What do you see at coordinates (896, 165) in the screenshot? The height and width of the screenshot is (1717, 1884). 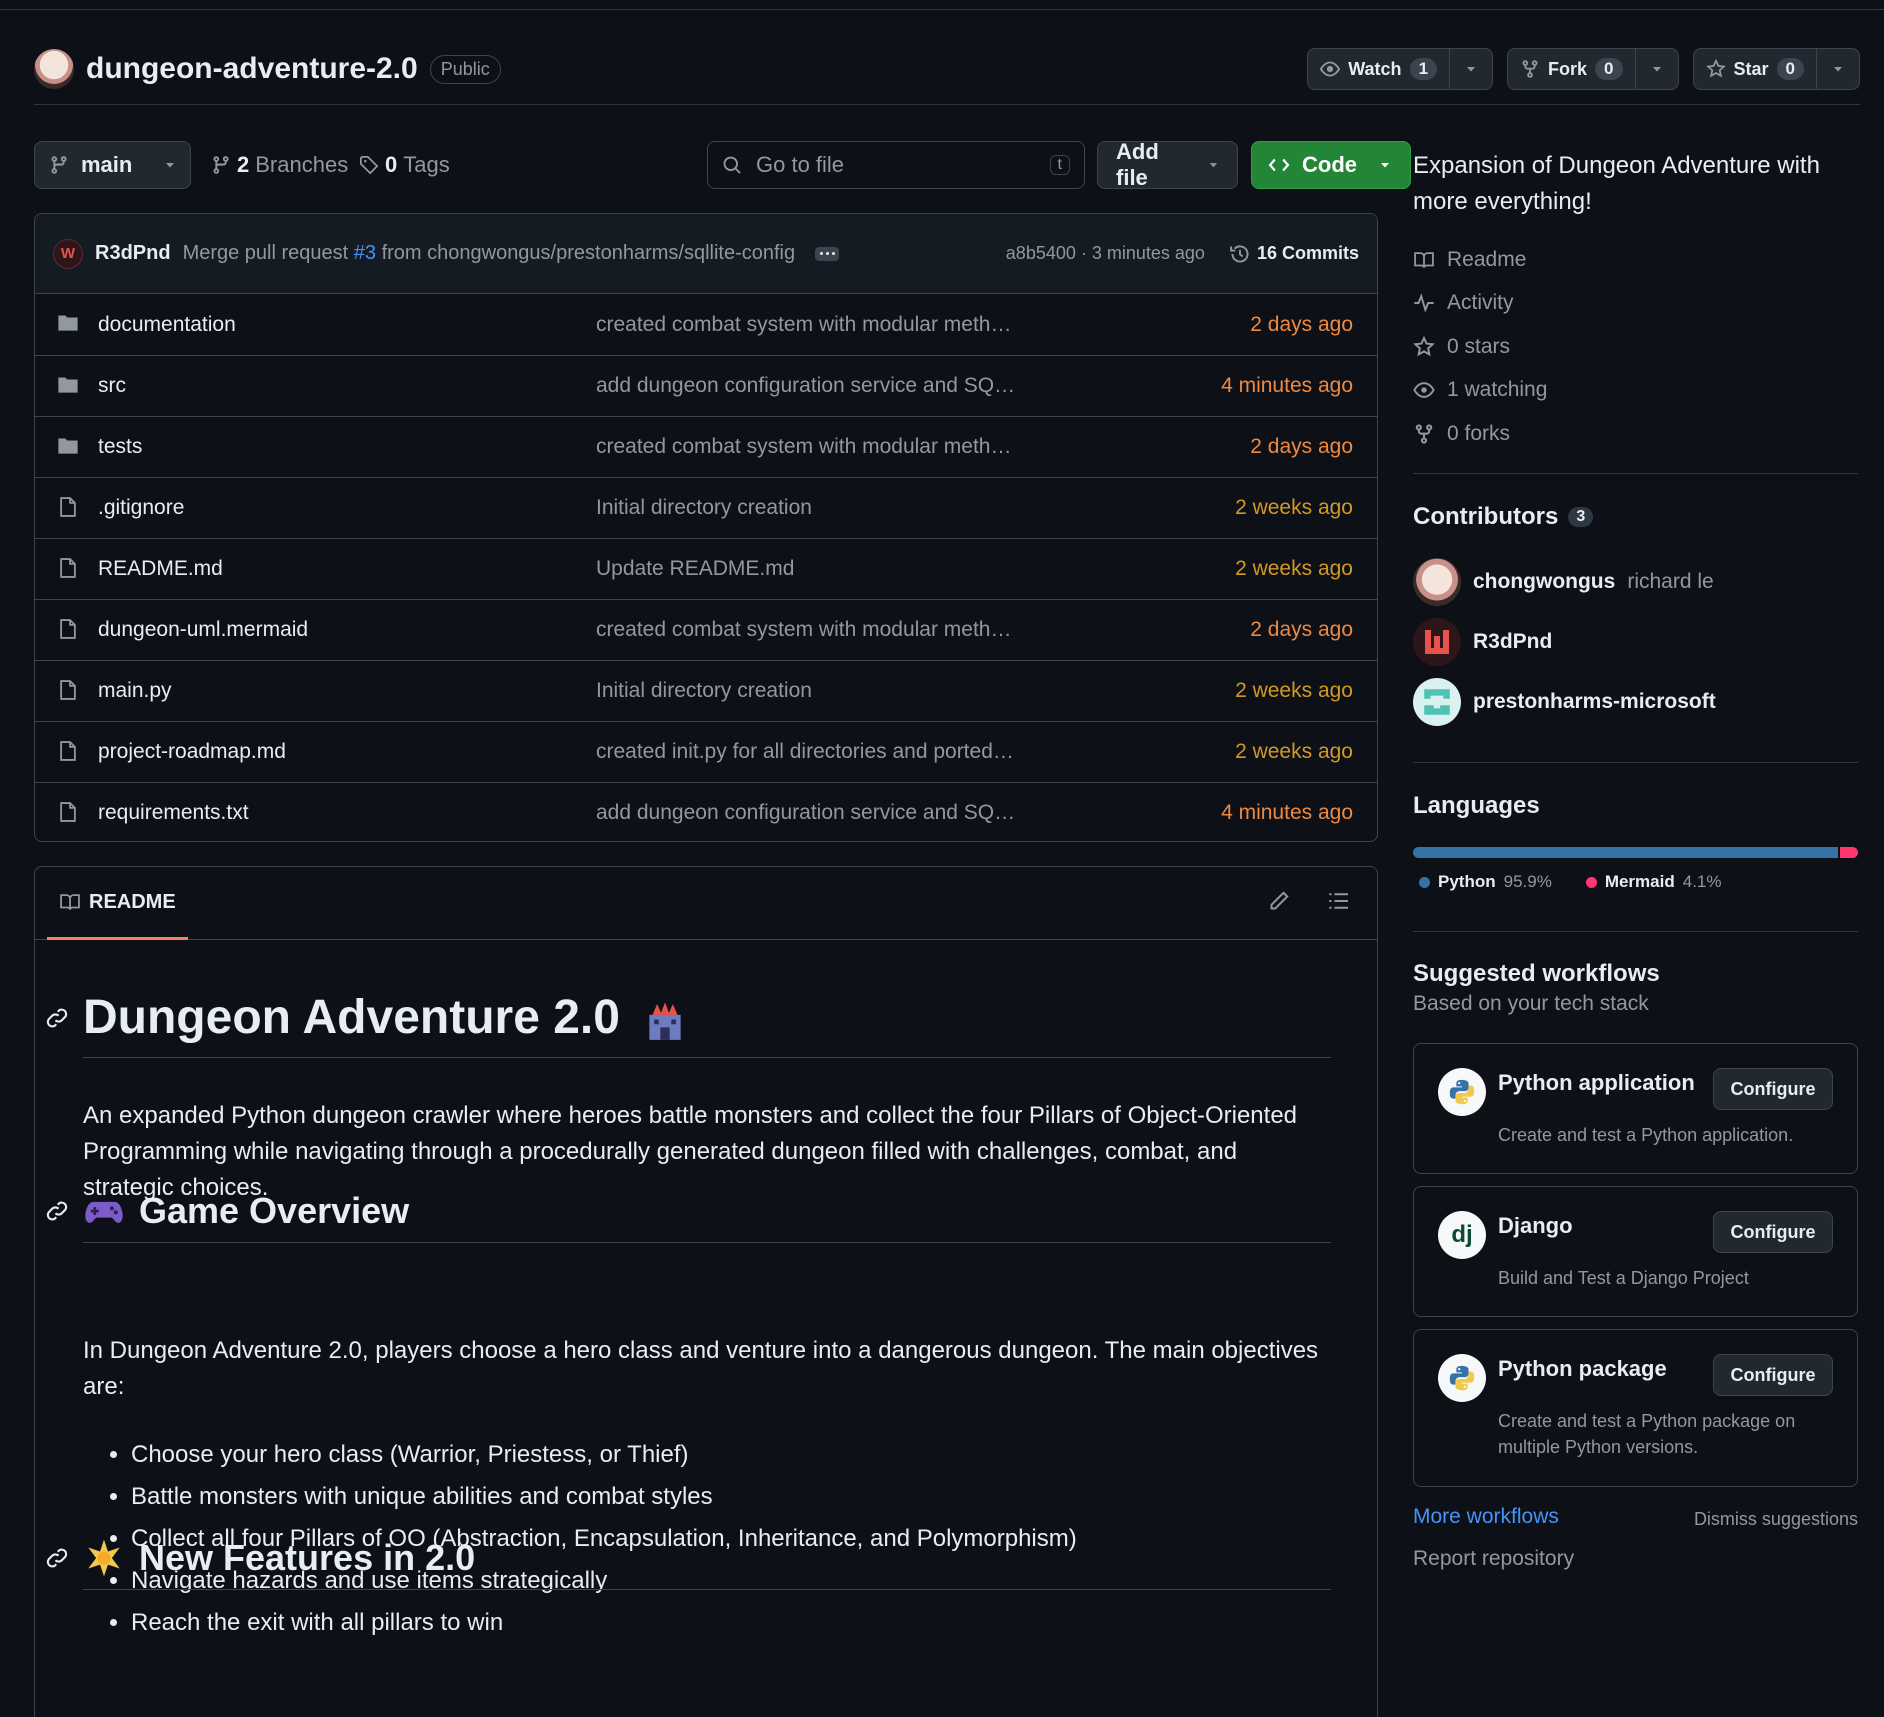 I see `go-to-file-input: Go to file t` at bounding box center [896, 165].